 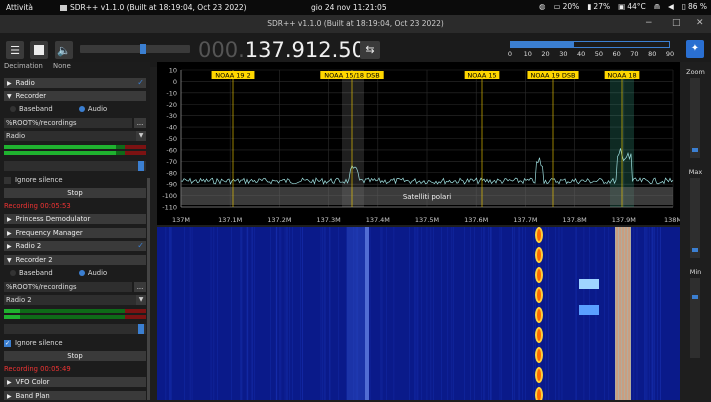 I want to click on min-slider, so click(x=695, y=318).